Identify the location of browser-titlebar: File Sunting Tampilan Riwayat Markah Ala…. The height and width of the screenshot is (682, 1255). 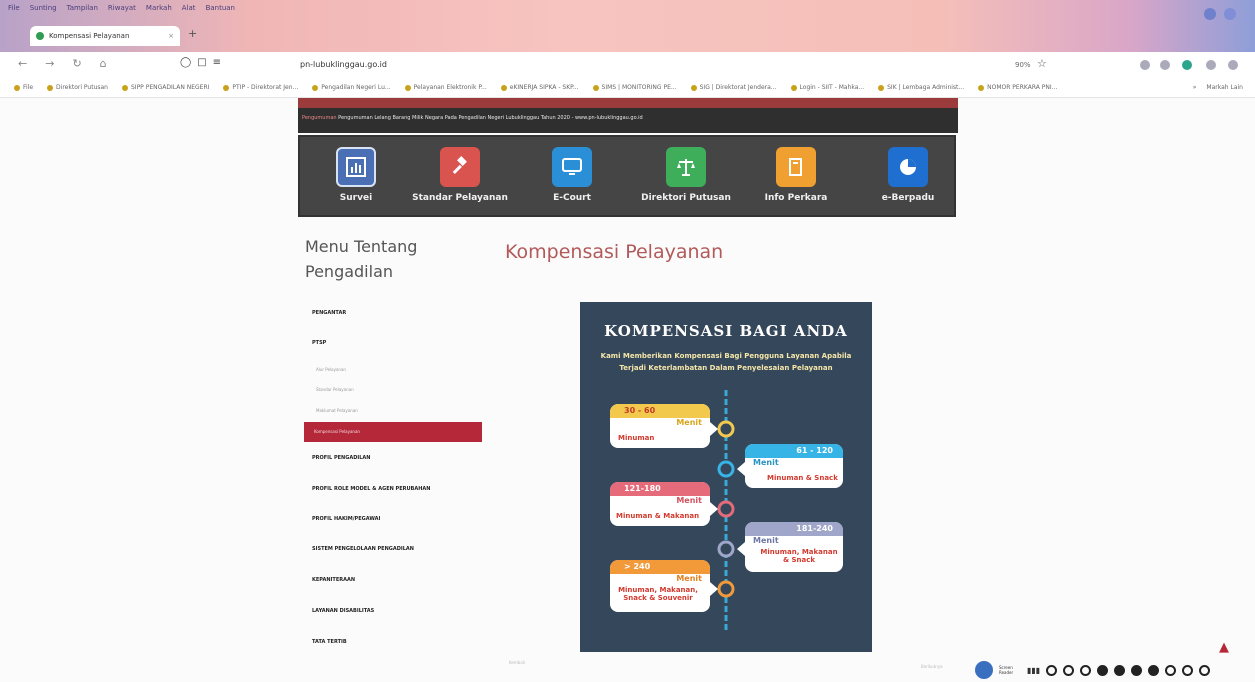
(627, 26).